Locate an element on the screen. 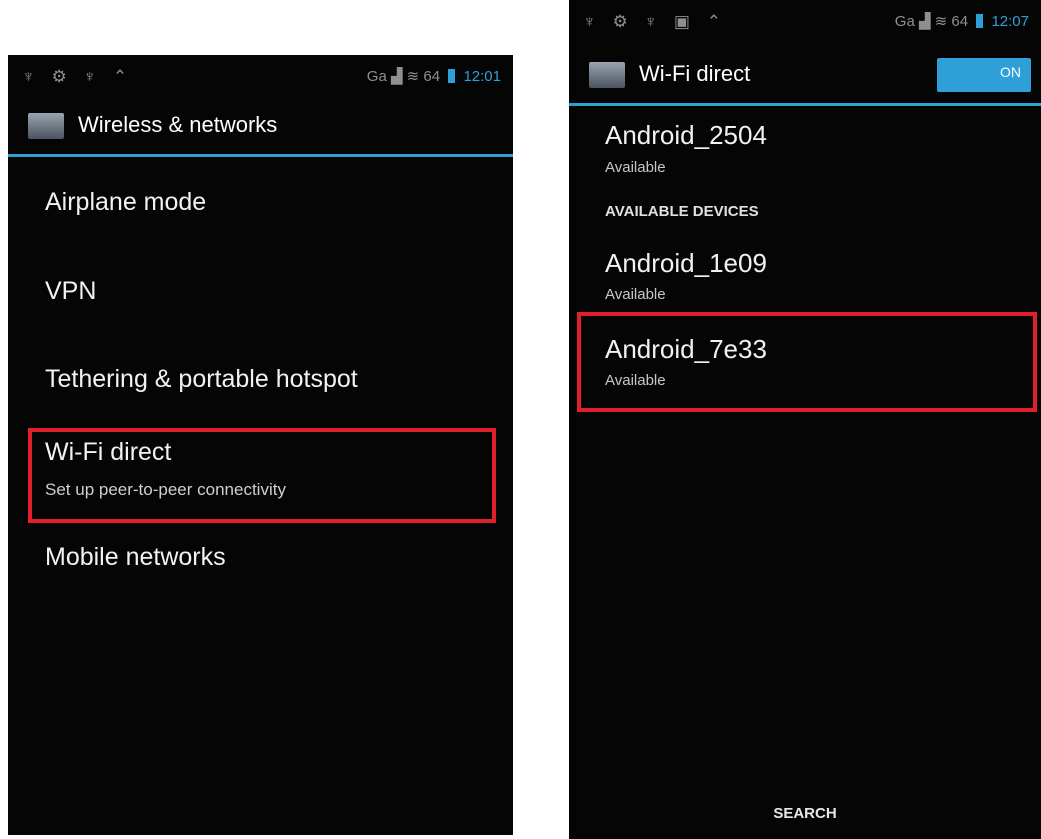  this-device-status: Available is located at coordinates (635, 167).